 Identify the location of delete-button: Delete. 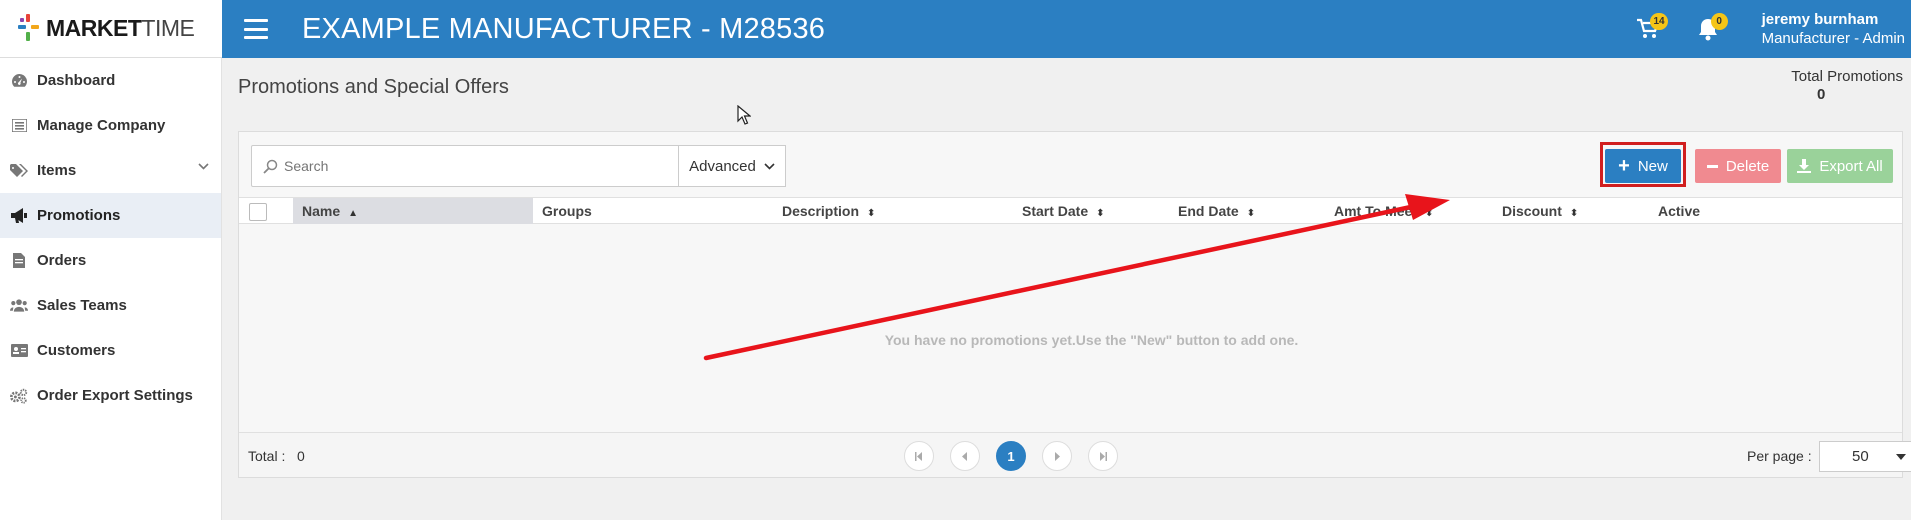
(1738, 166).